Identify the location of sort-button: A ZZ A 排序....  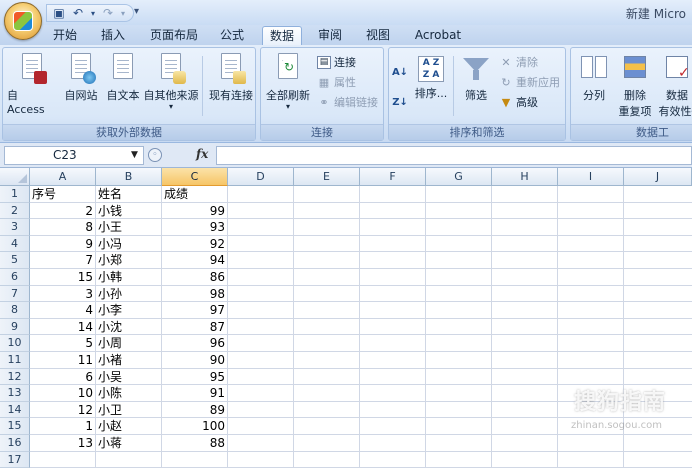
(431, 76).